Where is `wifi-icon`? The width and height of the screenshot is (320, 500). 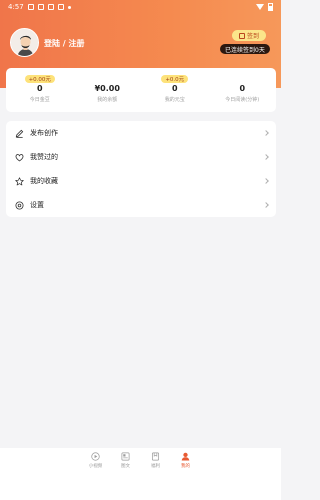 wifi-icon is located at coordinates (260, 7).